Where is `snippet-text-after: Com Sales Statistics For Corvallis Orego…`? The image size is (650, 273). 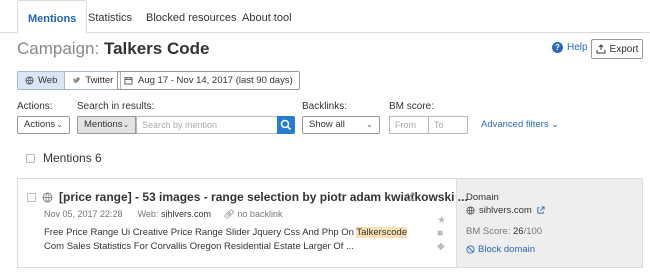
snippet-text-after: Com Sales Statistics For Corvallis Orego… is located at coordinates (199, 246).